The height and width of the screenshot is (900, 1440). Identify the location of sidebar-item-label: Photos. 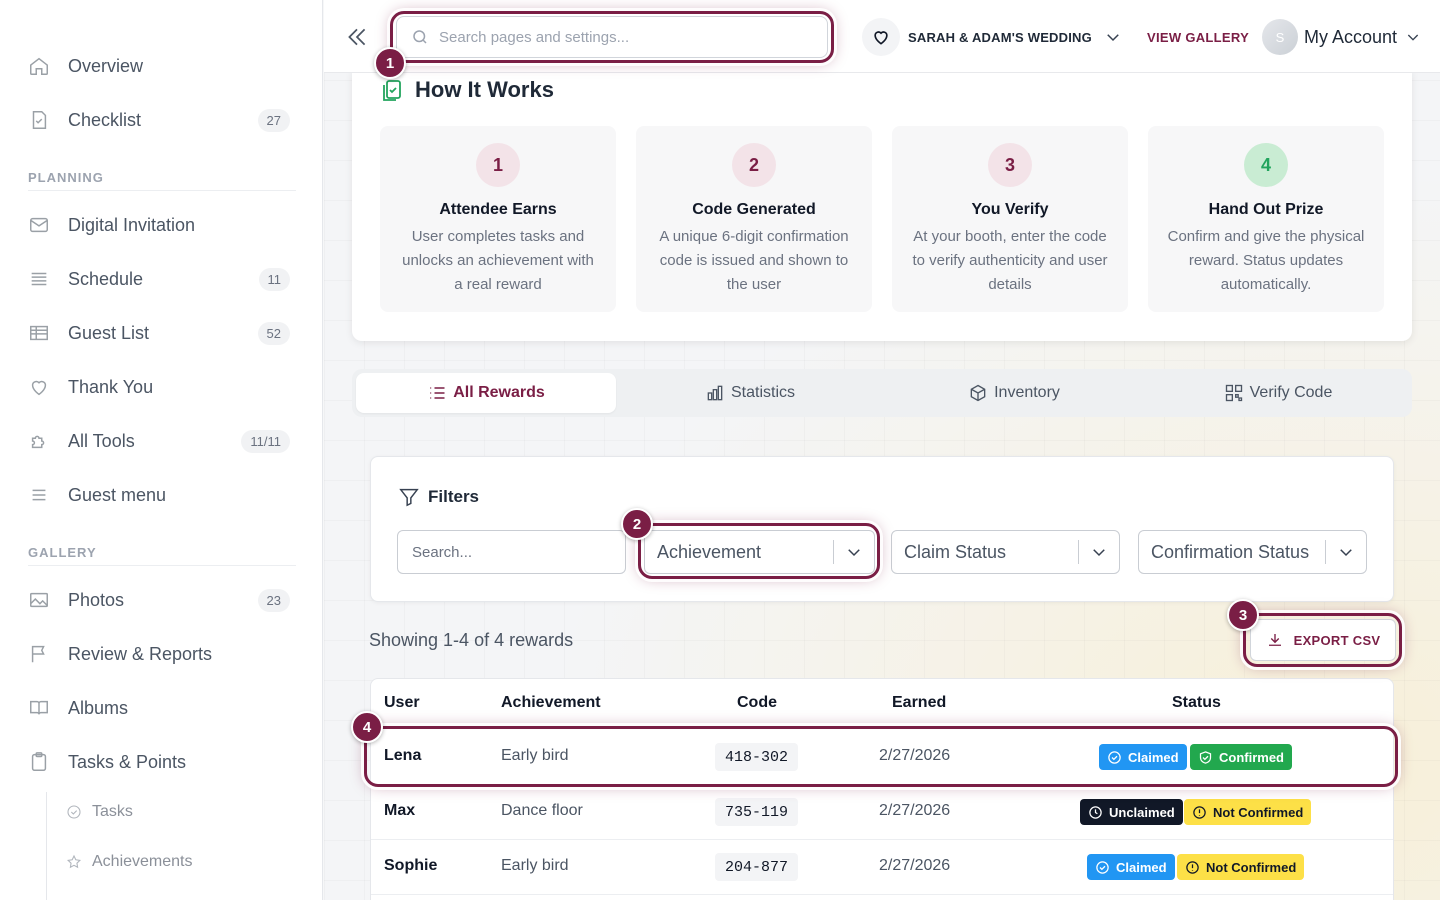
(96, 599).